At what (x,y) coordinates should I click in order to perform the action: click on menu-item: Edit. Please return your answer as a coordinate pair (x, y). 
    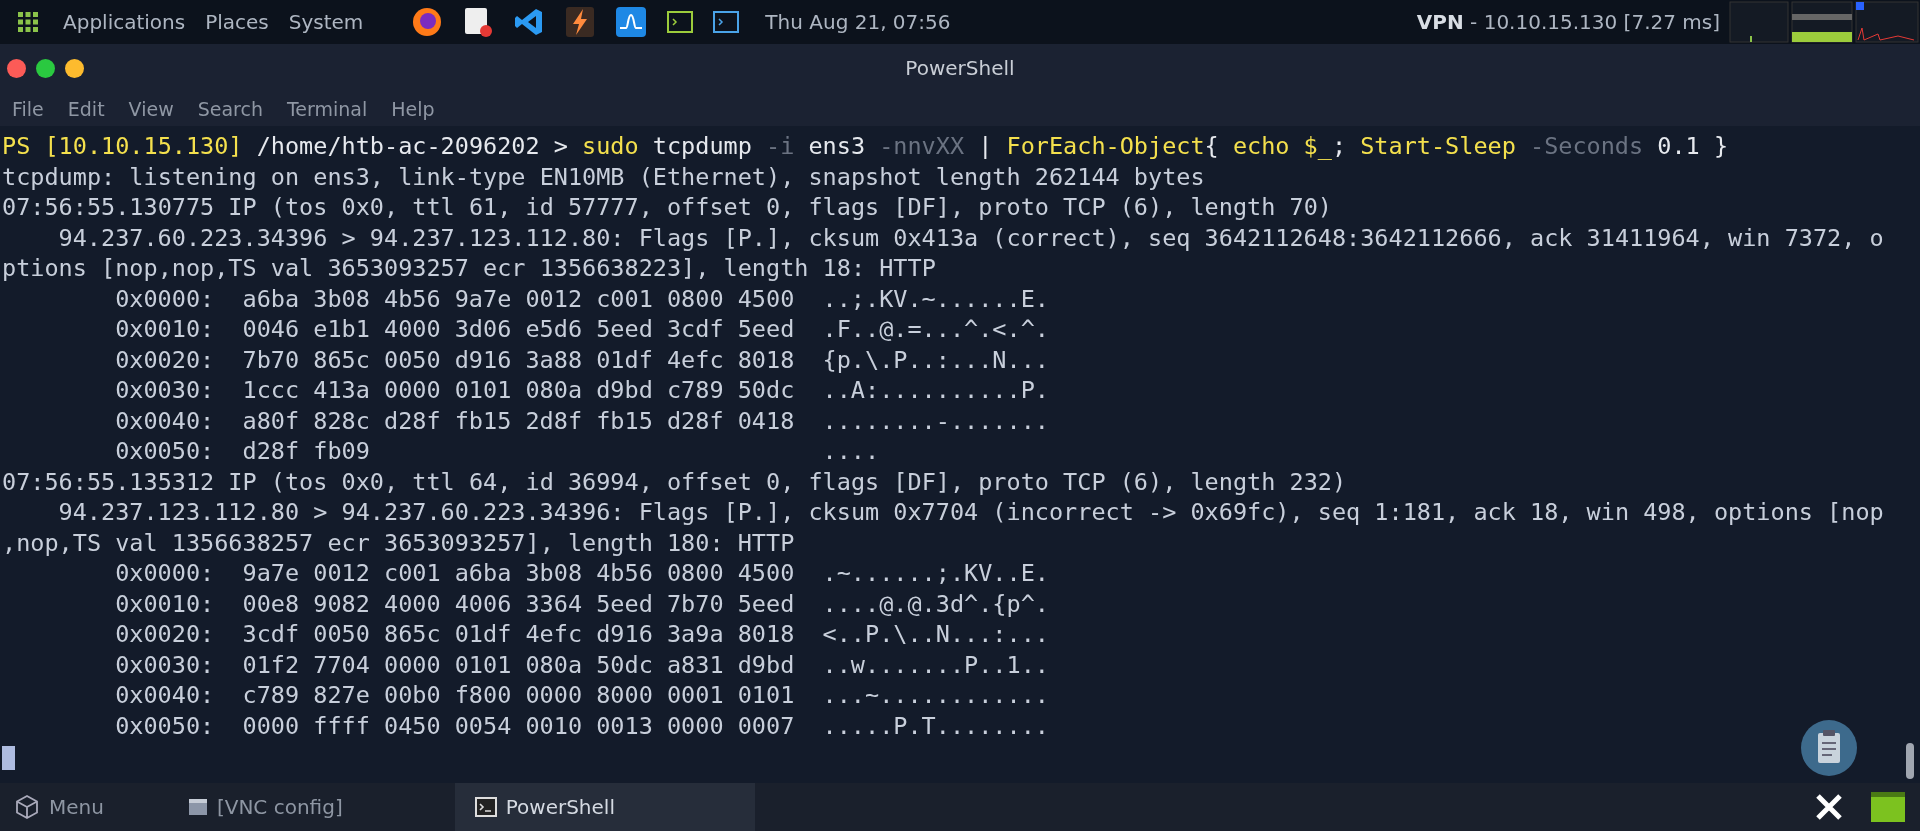
    Looking at the image, I should click on (86, 109).